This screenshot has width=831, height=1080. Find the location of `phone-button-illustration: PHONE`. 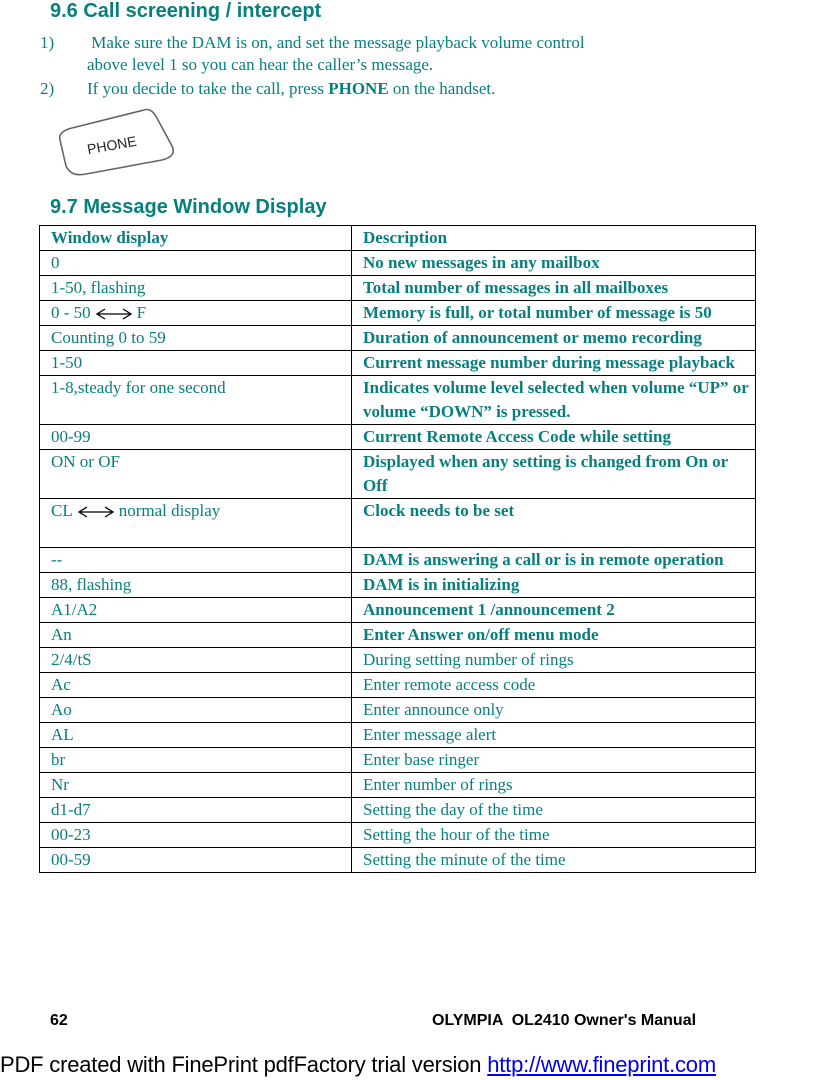

phone-button-illustration: PHONE is located at coordinates (116, 142).